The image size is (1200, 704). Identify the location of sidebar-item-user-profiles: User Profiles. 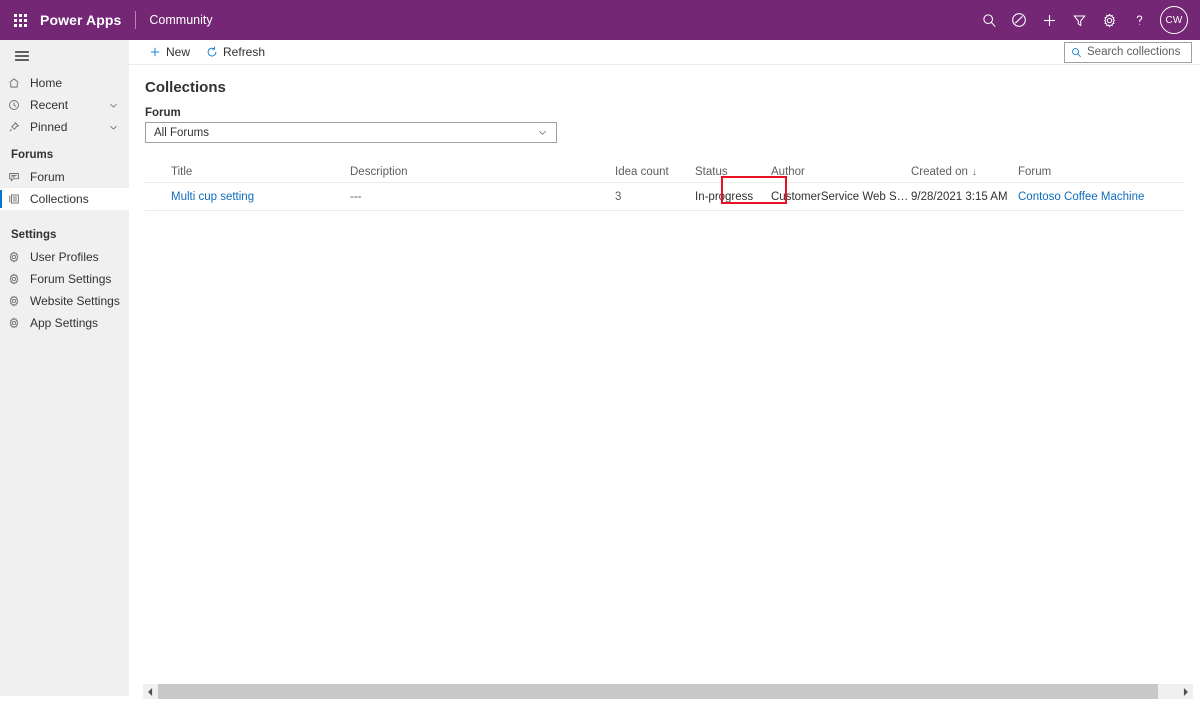
(64, 257).